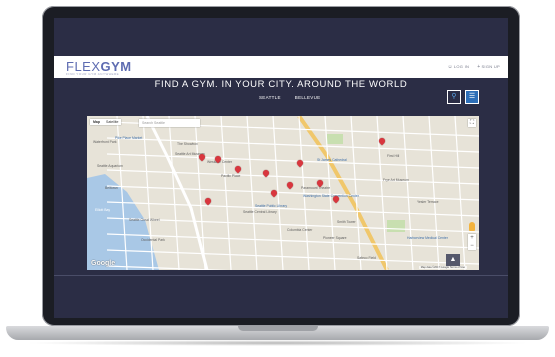 The height and width of the screenshot is (357, 555). I want to click on map-type-satellite: Satellite, so click(112, 122).